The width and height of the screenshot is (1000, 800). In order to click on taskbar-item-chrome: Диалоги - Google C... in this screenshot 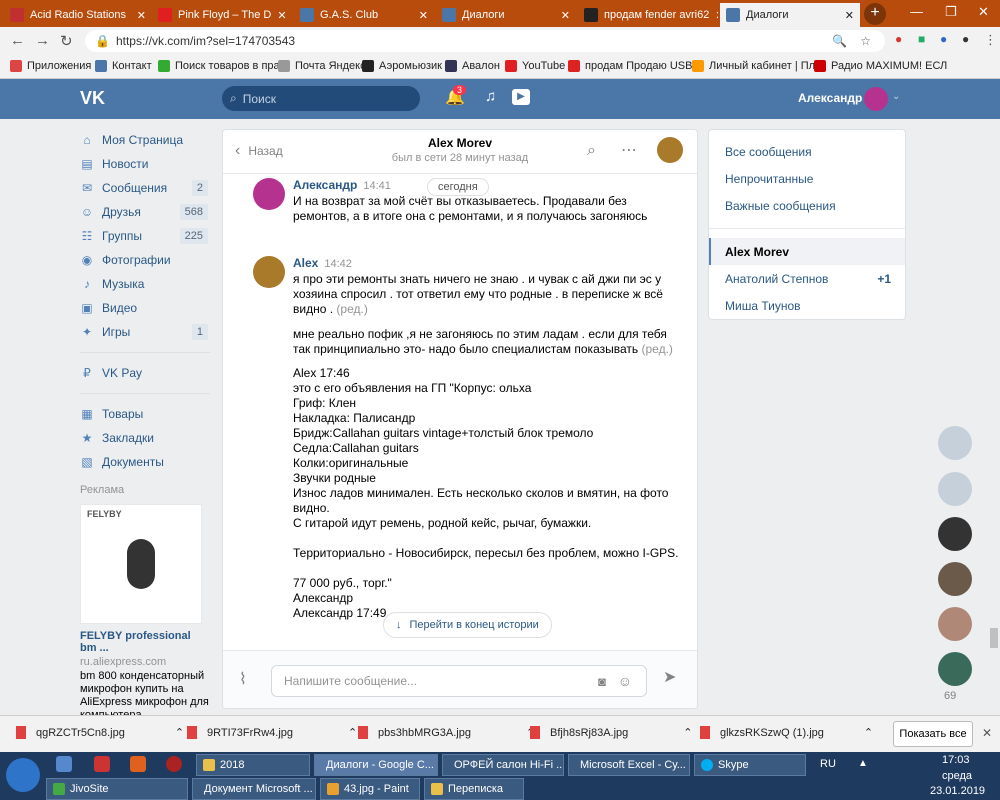, I will do `click(376, 765)`.